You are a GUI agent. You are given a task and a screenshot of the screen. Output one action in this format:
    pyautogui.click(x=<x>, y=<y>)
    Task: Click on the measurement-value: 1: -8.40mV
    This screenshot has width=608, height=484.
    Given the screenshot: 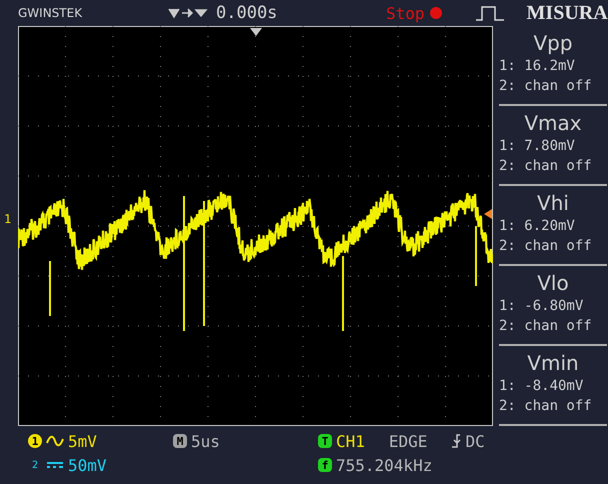 What is the action you would take?
    pyautogui.click(x=541, y=386)
    